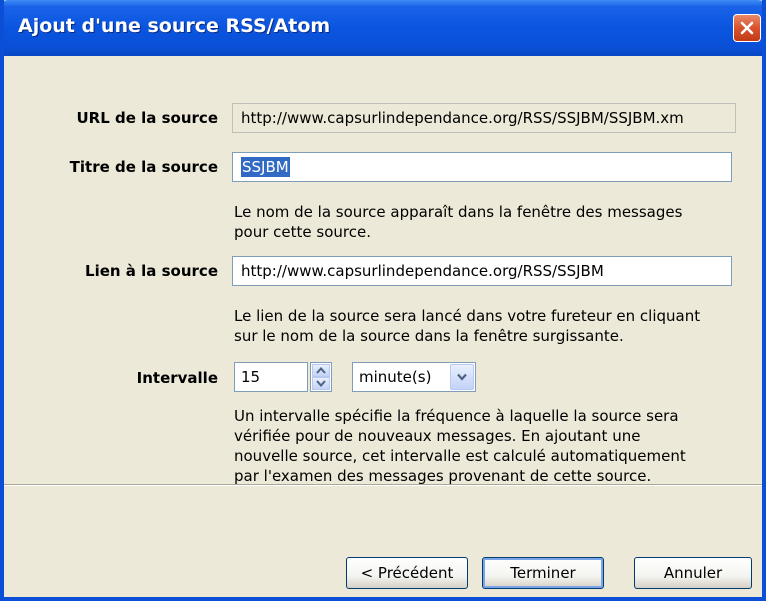  I want to click on interval-spinner, so click(321, 377).